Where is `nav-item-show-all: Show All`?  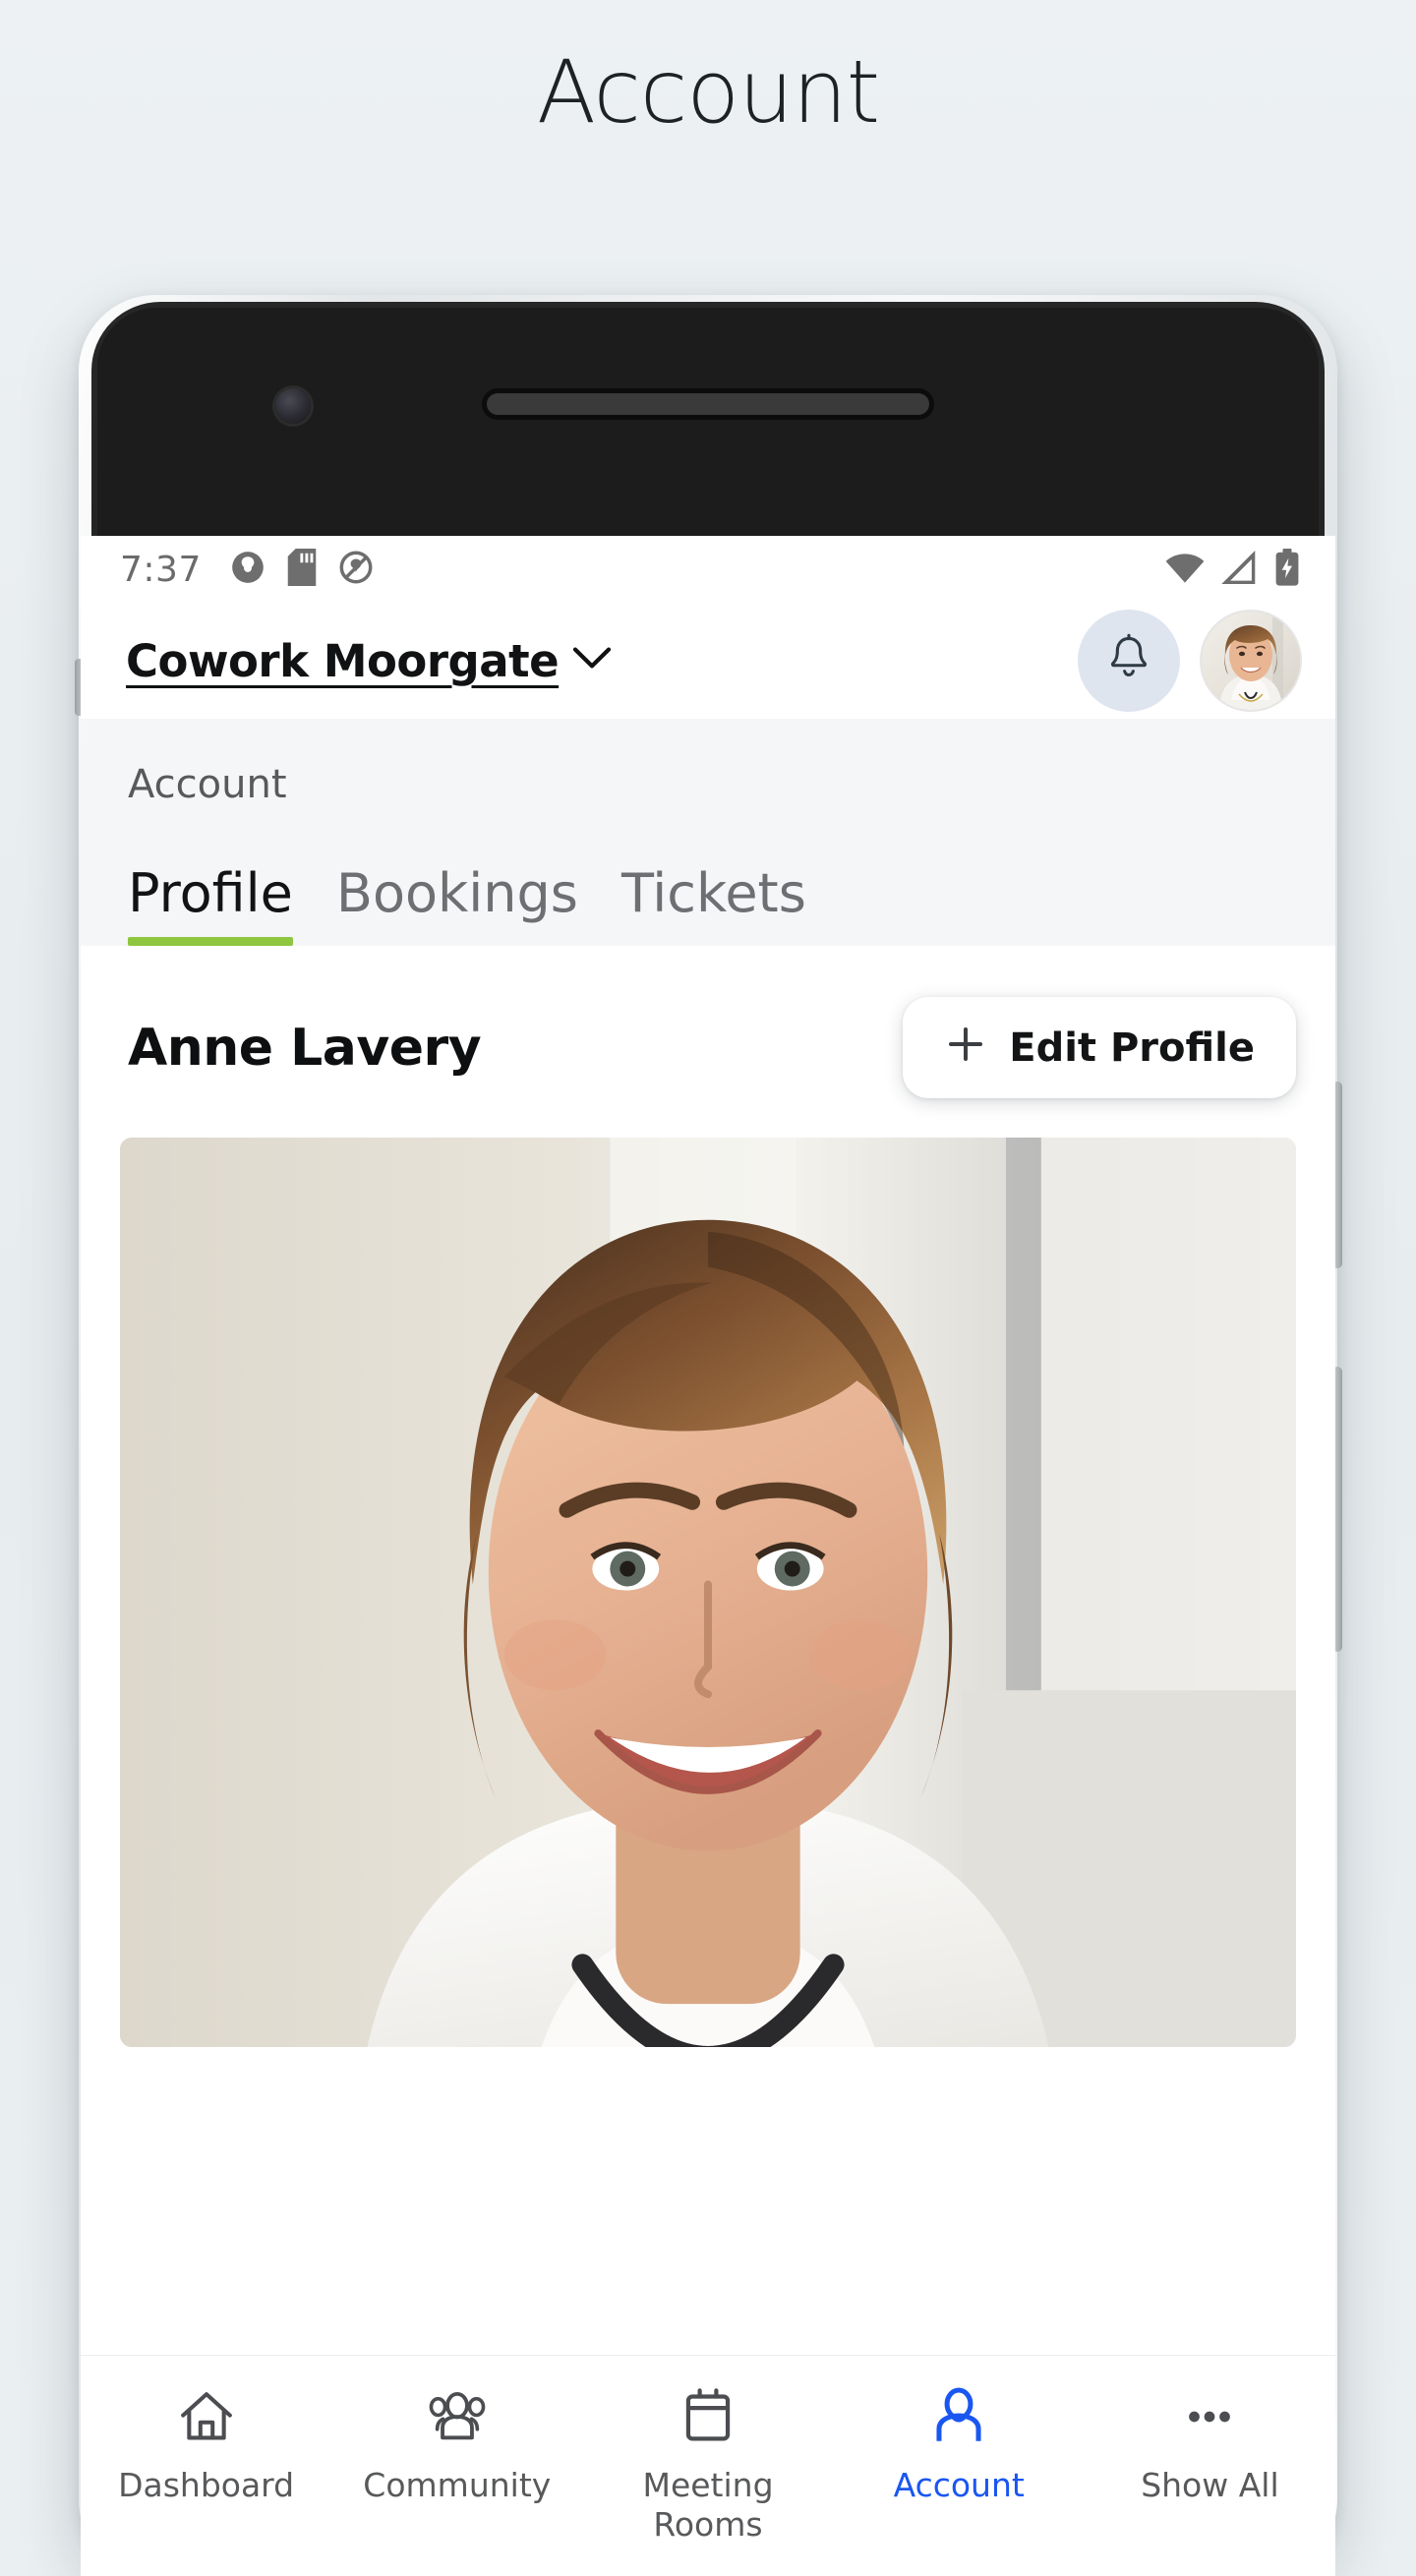 nav-item-show-all: Show All is located at coordinates (1210, 2444).